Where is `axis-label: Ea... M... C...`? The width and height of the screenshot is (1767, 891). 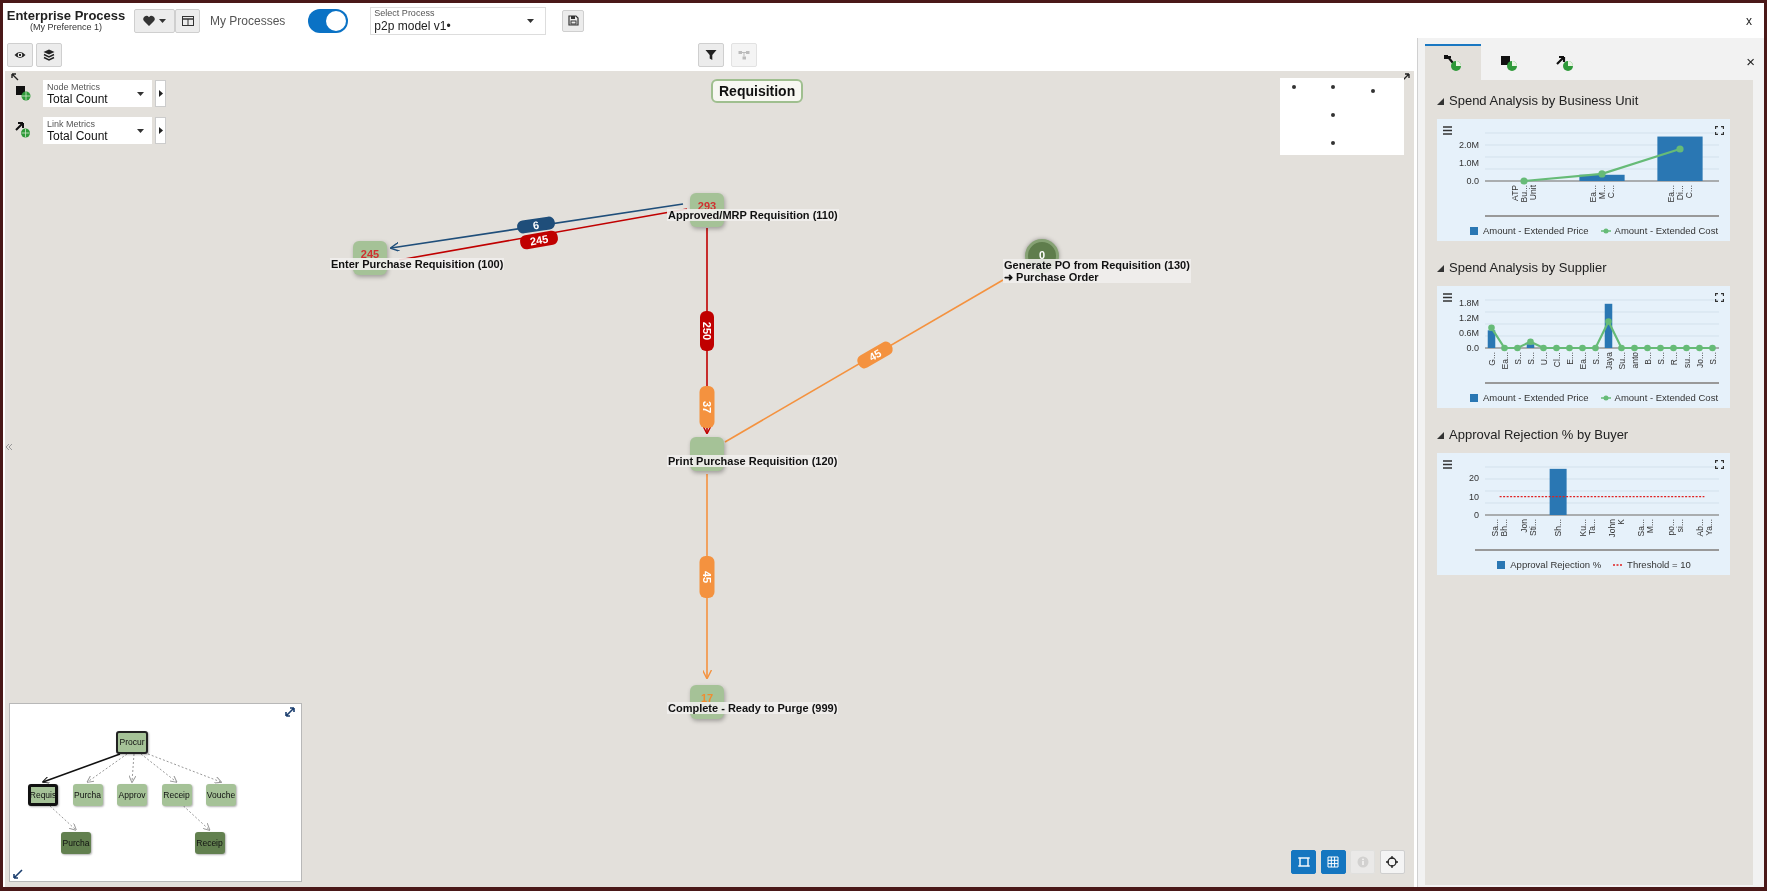 axis-label: Ea... M... C... is located at coordinates (1602, 194).